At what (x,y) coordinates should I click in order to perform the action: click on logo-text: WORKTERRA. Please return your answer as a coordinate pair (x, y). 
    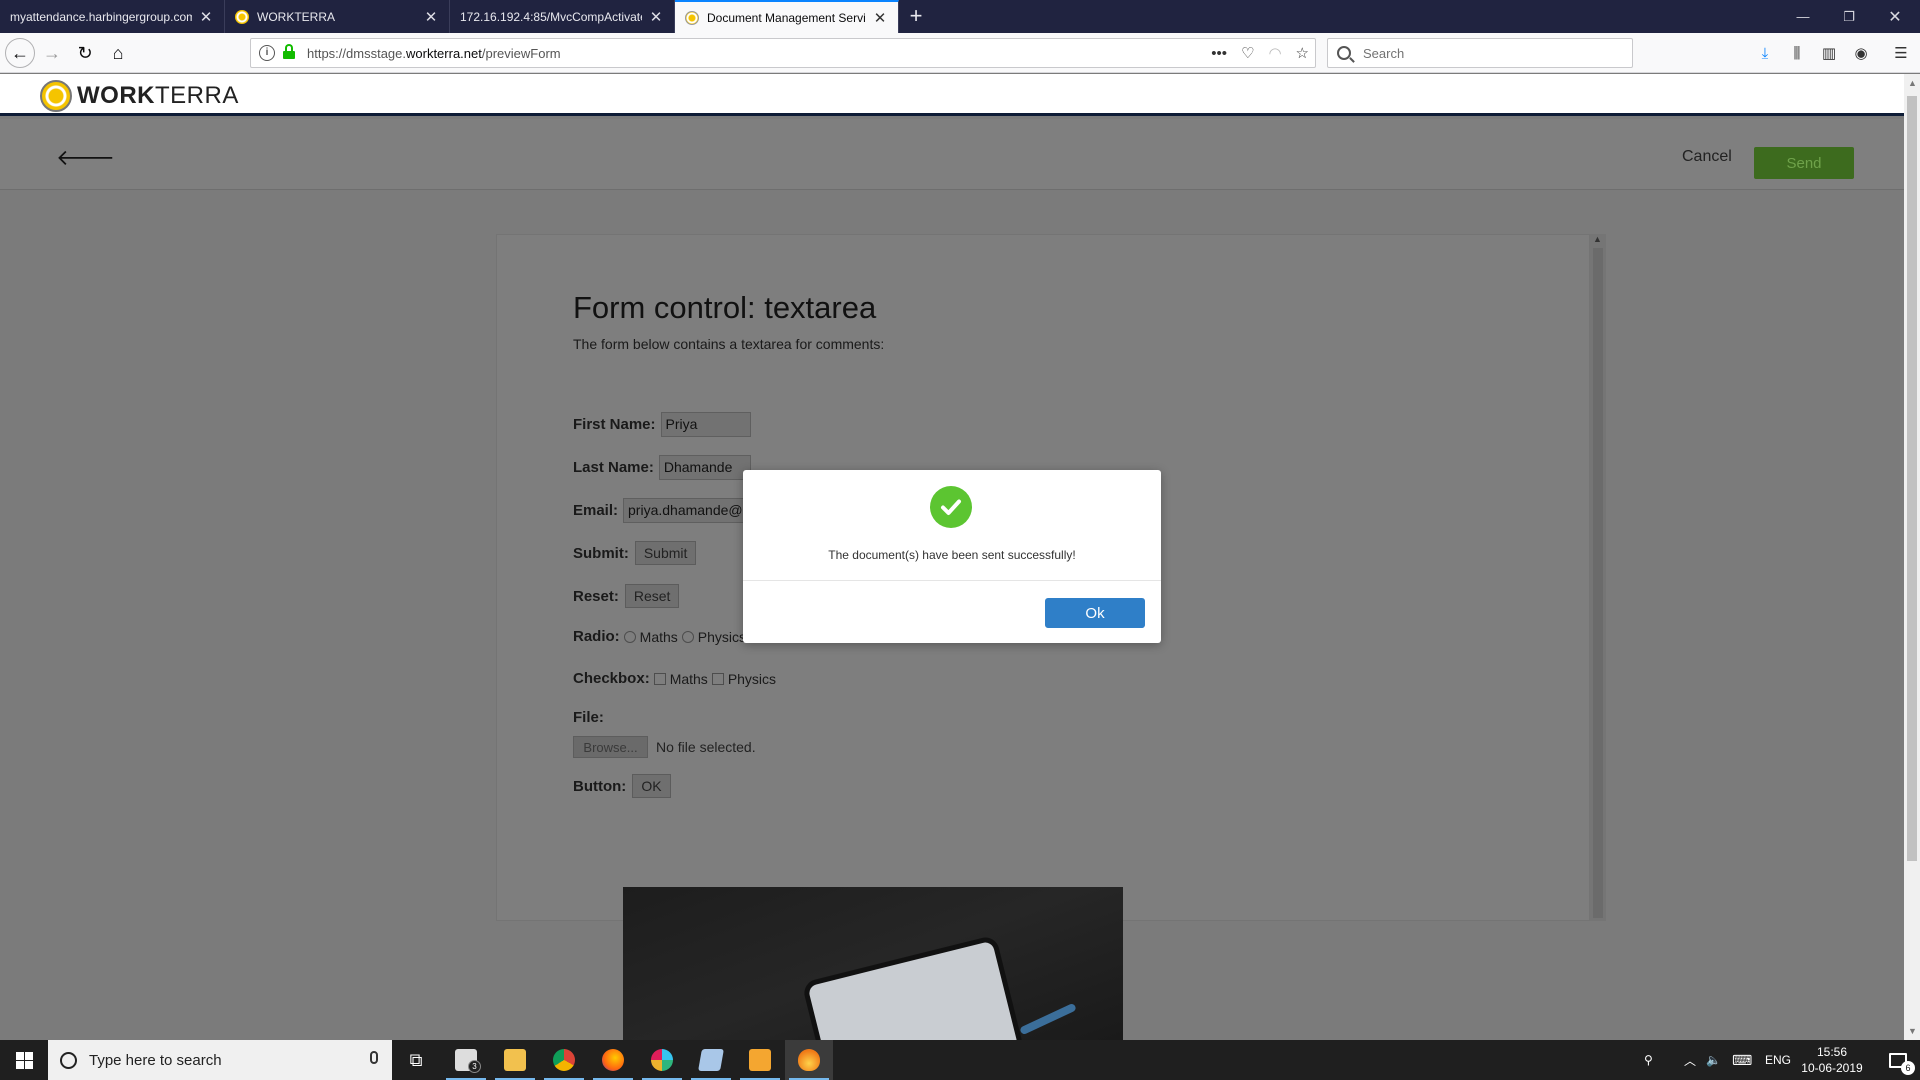
    Looking at the image, I should click on (158, 96).